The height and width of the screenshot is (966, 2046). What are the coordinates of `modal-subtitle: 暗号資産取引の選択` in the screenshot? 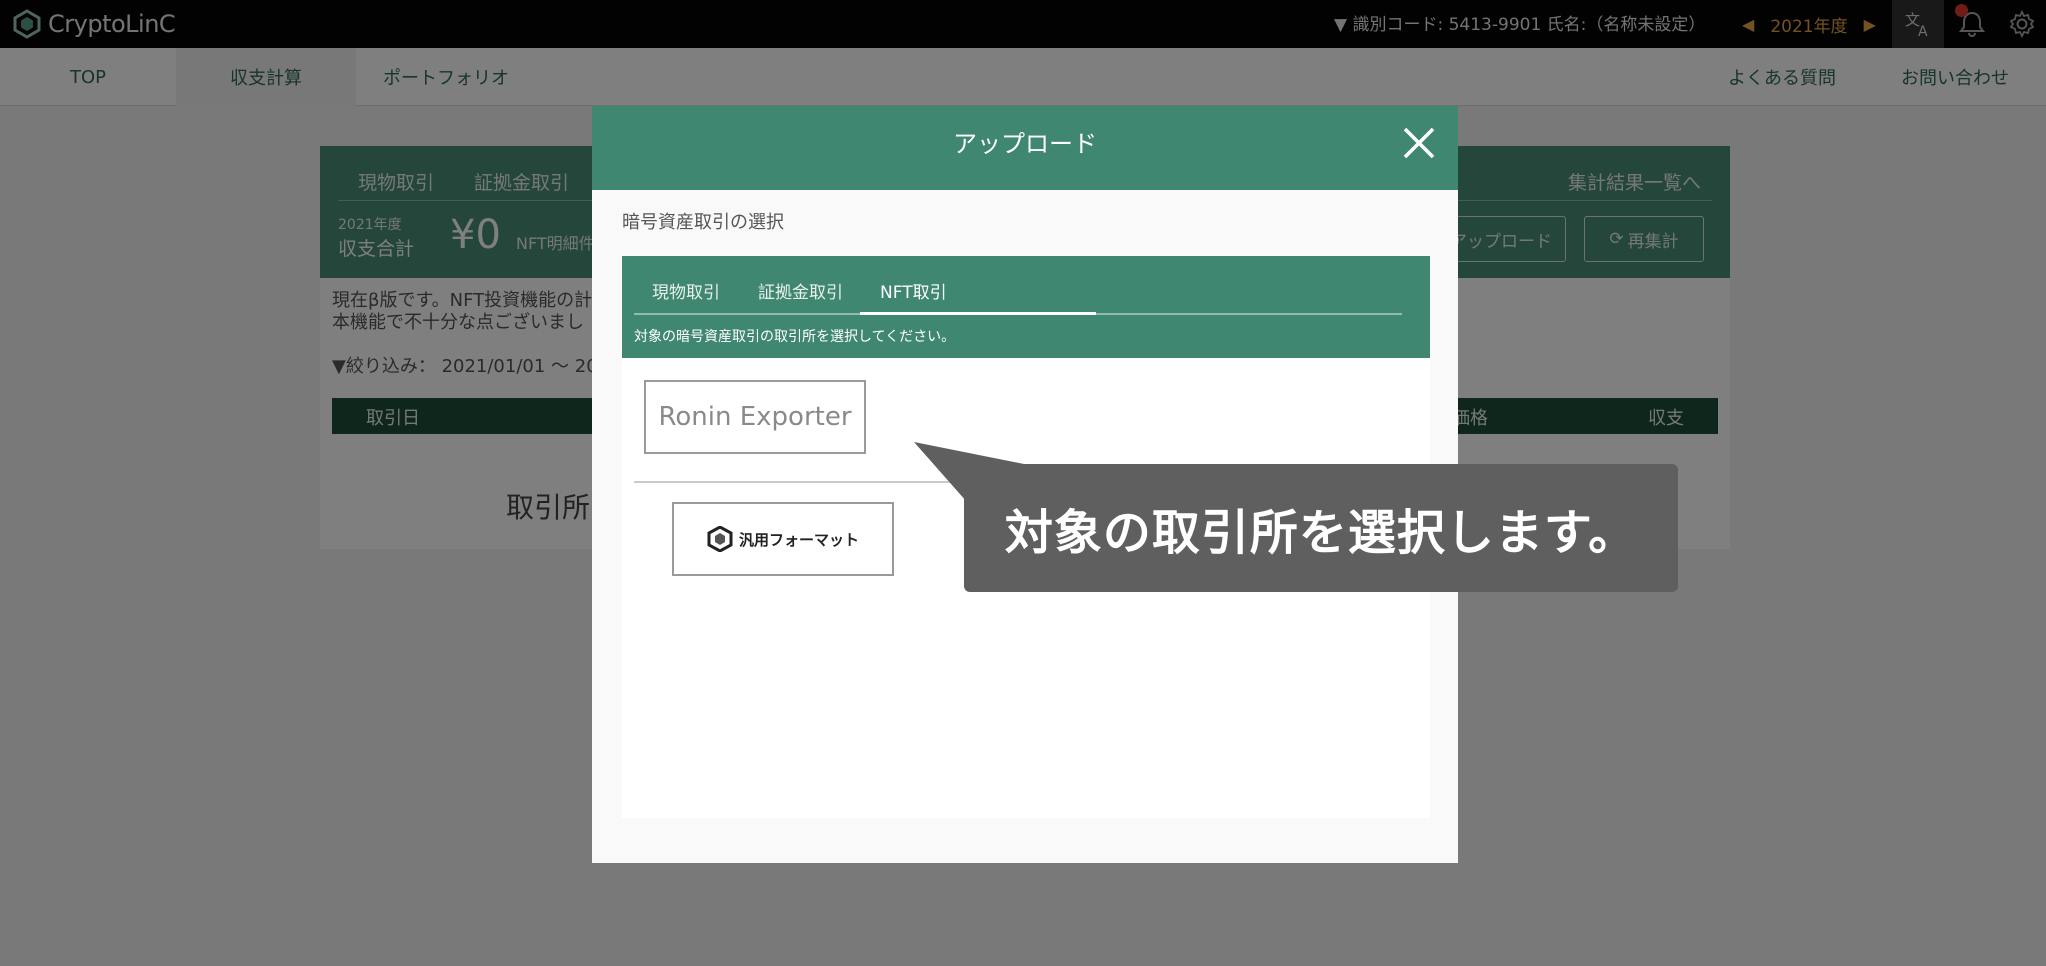 It's located at (703, 222).